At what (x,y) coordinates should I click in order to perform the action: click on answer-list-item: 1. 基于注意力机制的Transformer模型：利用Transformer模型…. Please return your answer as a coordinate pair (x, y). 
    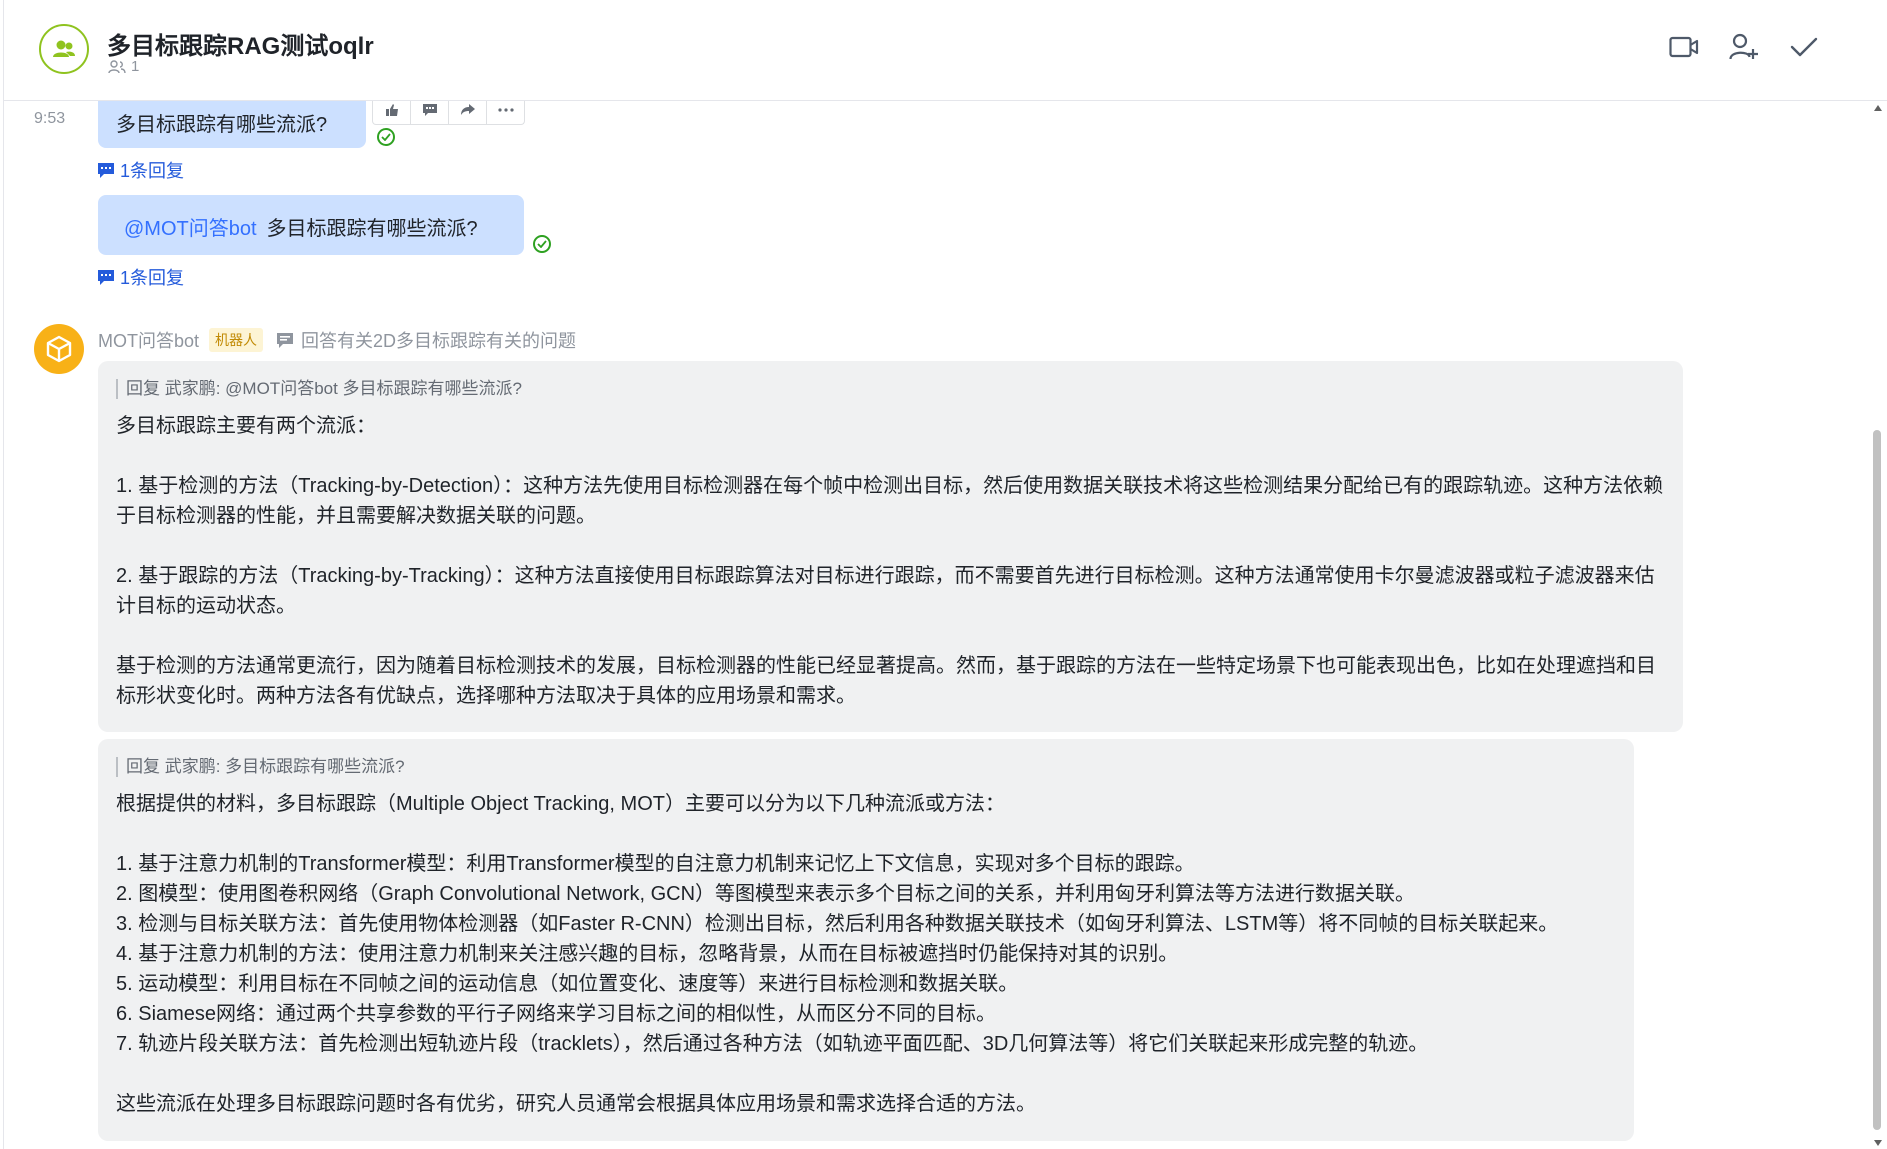
    Looking at the image, I should click on (655, 864).